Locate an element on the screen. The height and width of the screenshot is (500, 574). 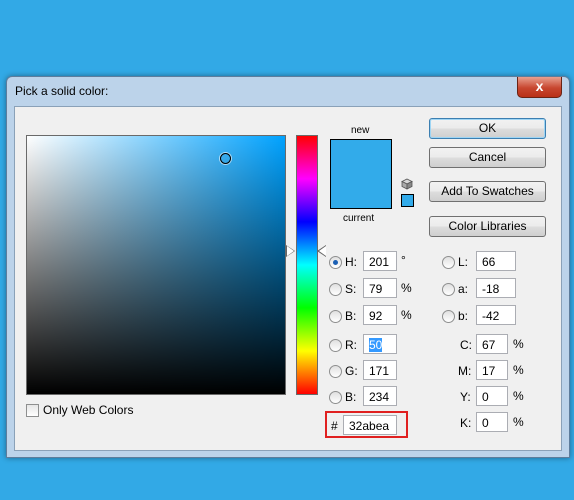
lab-b-input: -42 is located at coordinates (496, 315).